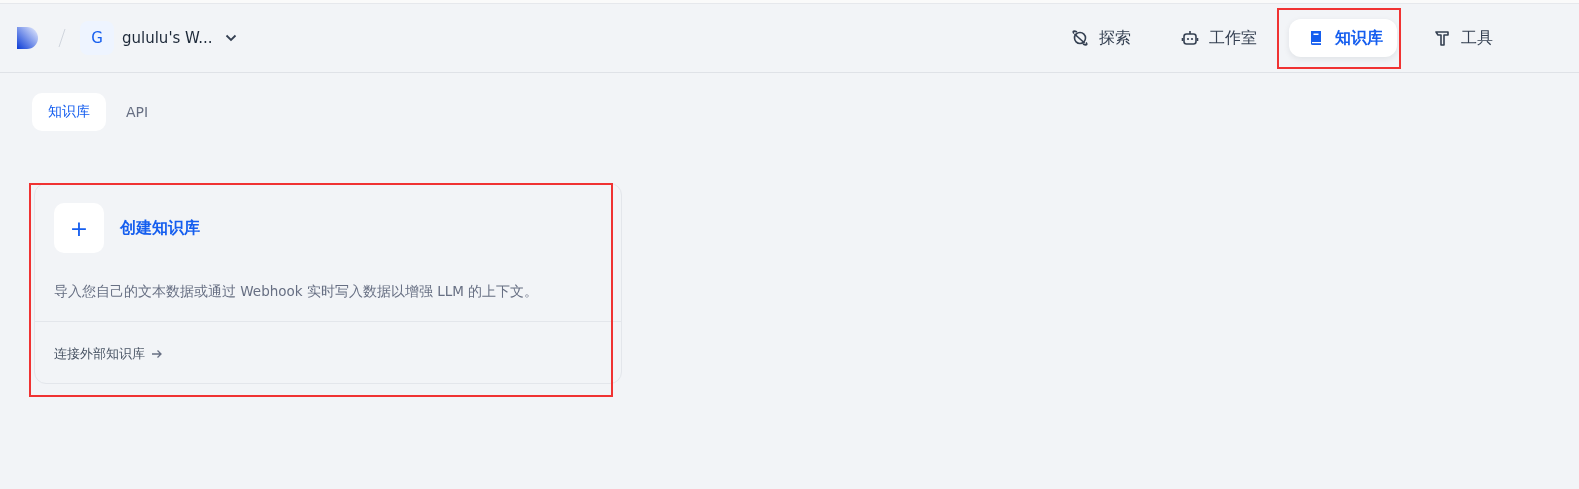 This screenshot has width=1579, height=489. I want to click on robot-icon, so click(1190, 38).